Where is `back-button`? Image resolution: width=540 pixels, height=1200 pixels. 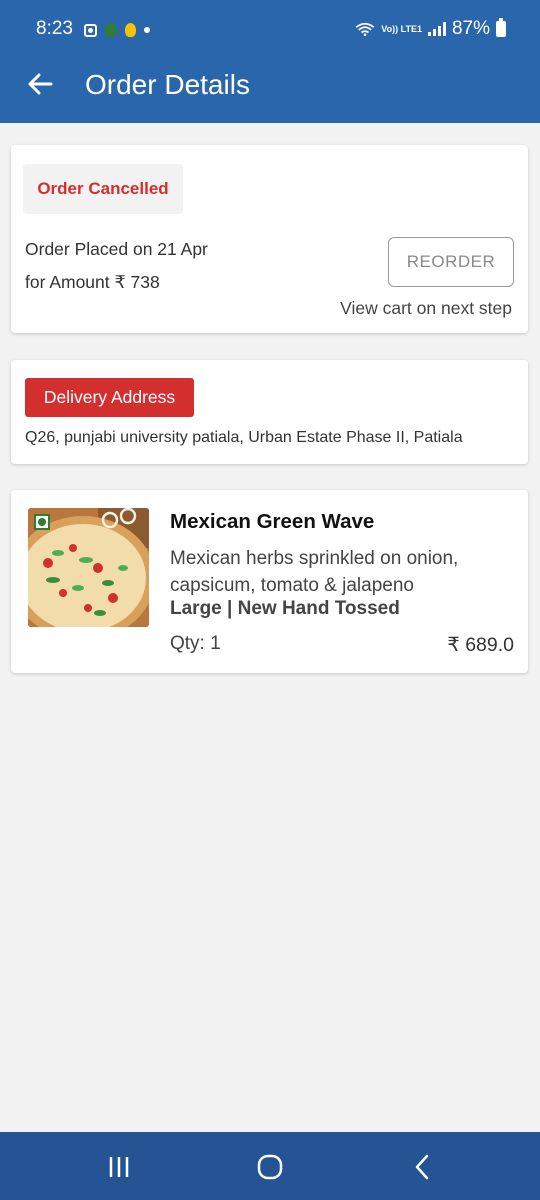
back-button is located at coordinates (40, 84).